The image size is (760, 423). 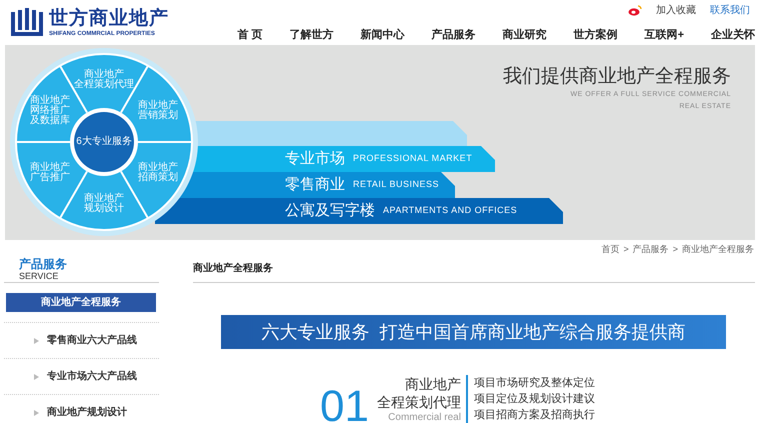 I want to click on logo-icon, so click(x=27, y=23).